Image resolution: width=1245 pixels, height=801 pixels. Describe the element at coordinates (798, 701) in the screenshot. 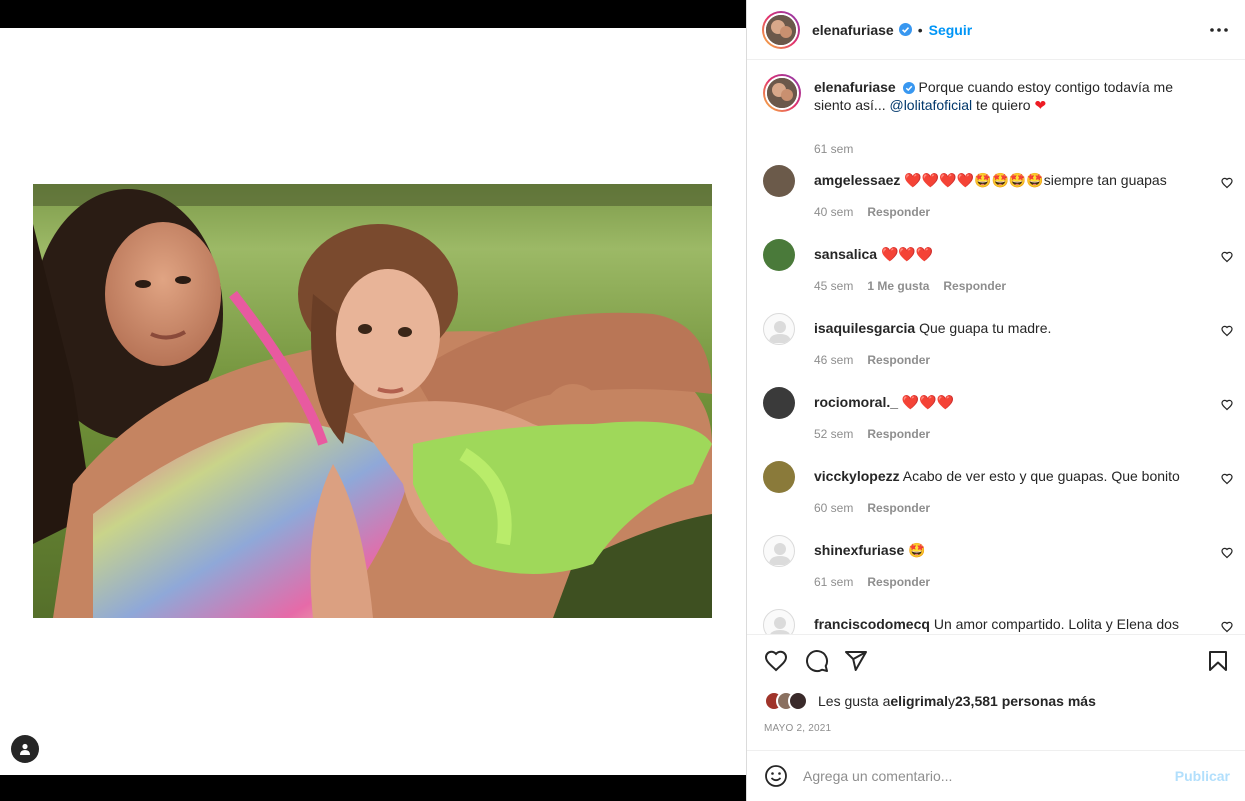

I see `liker-avatar` at that location.